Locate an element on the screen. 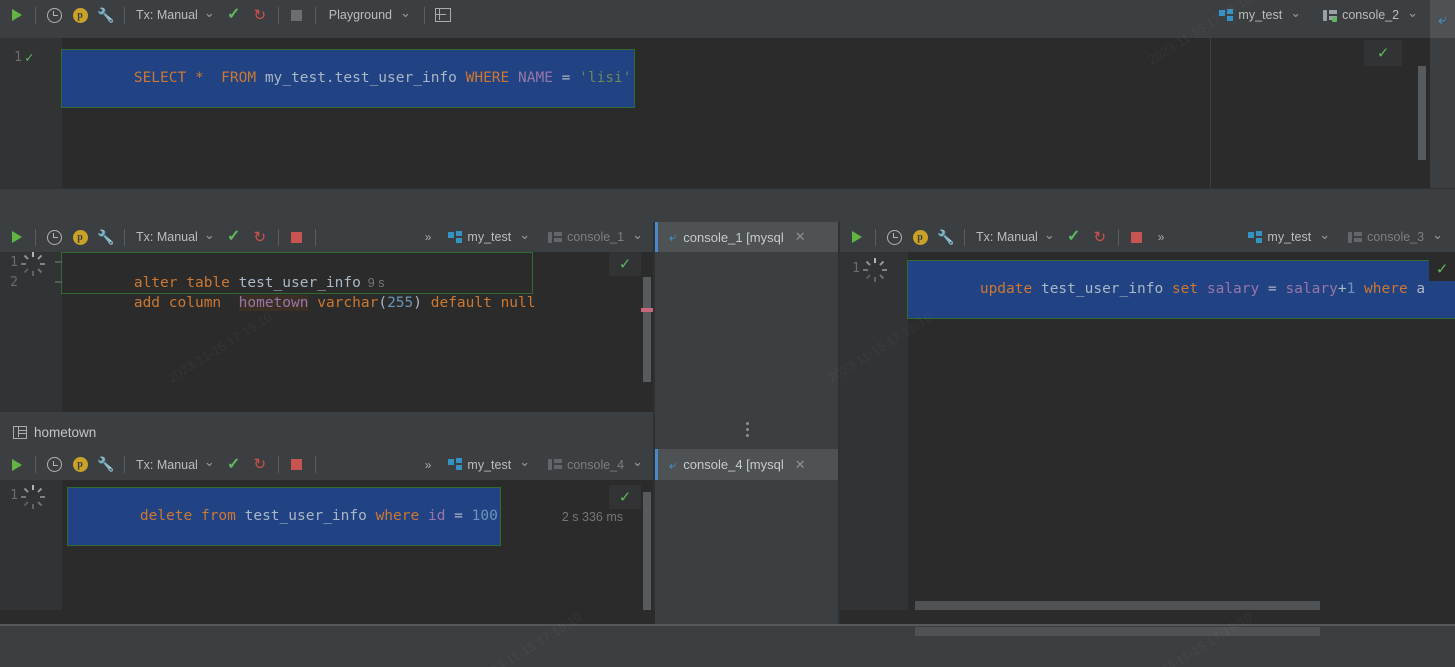 This screenshot has height=667, width=1455. editor-vertical-scrollbar-top is located at coordinates (1422, 113).